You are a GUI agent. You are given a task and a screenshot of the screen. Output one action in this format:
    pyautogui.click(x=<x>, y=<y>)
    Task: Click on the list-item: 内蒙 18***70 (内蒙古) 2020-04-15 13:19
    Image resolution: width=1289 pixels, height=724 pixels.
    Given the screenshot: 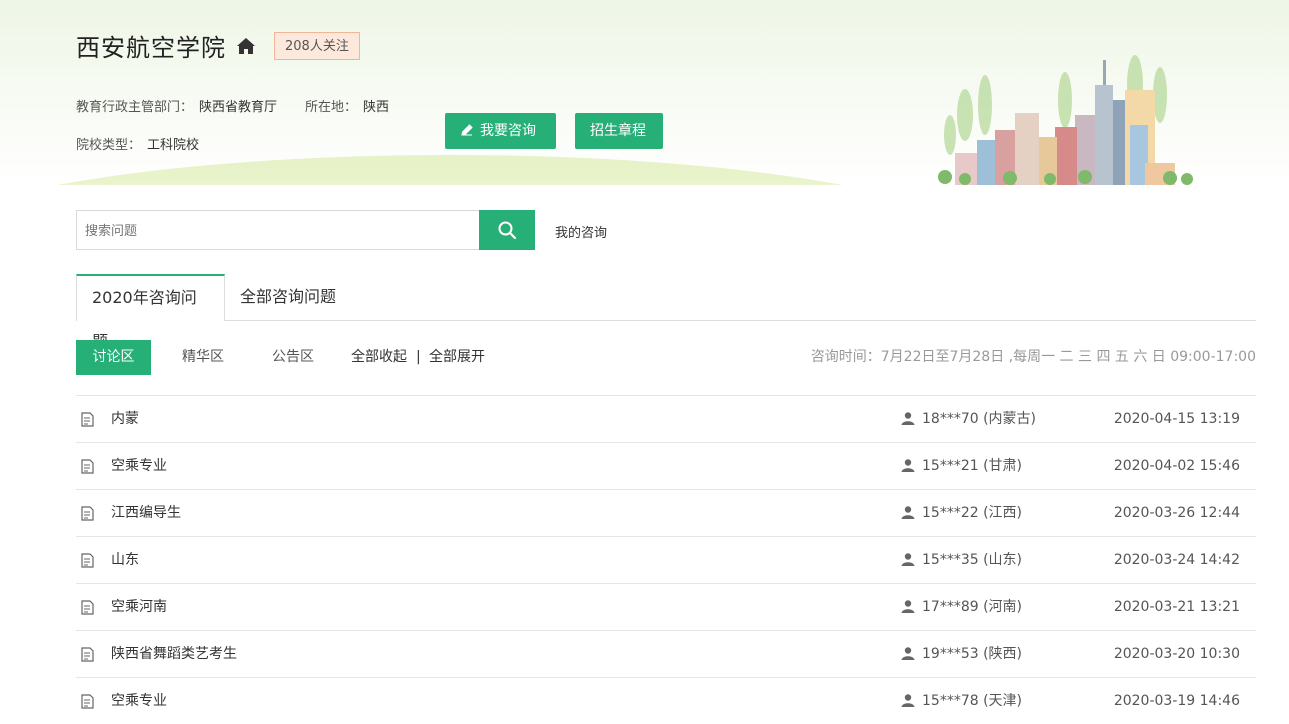 What is the action you would take?
    pyautogui.click(x=666, y=418)
    